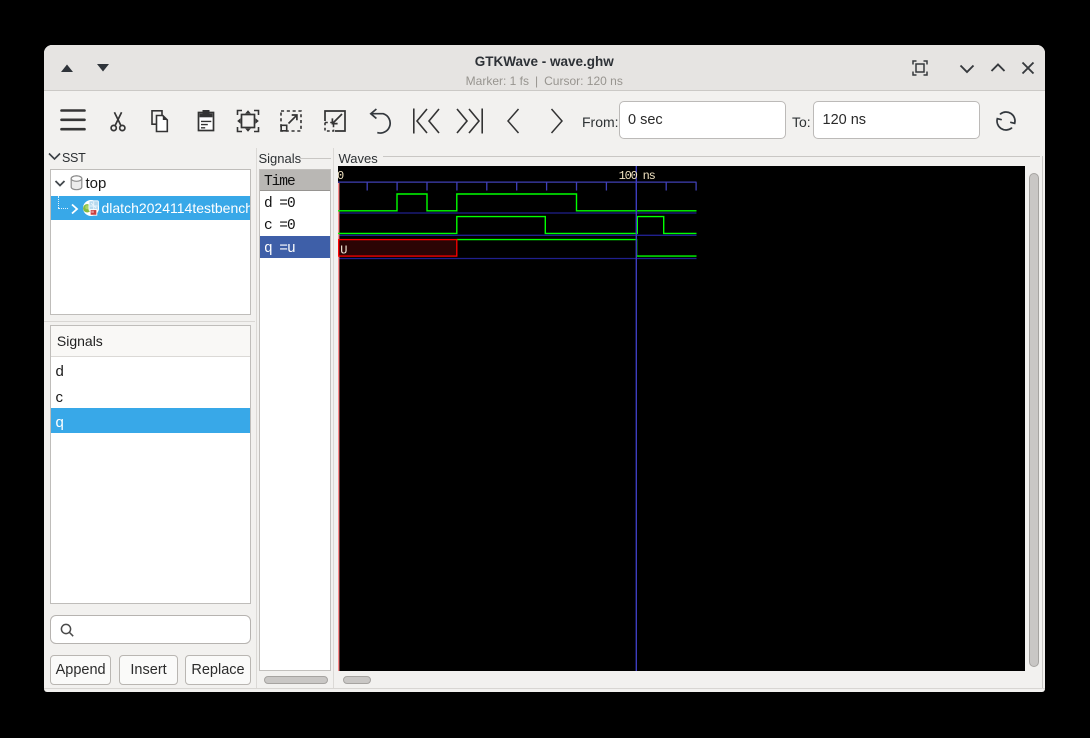 Image resolution: width=1090 pixels, height=738 pixels. I want to click on svg-text: 0, so click(341, 176).